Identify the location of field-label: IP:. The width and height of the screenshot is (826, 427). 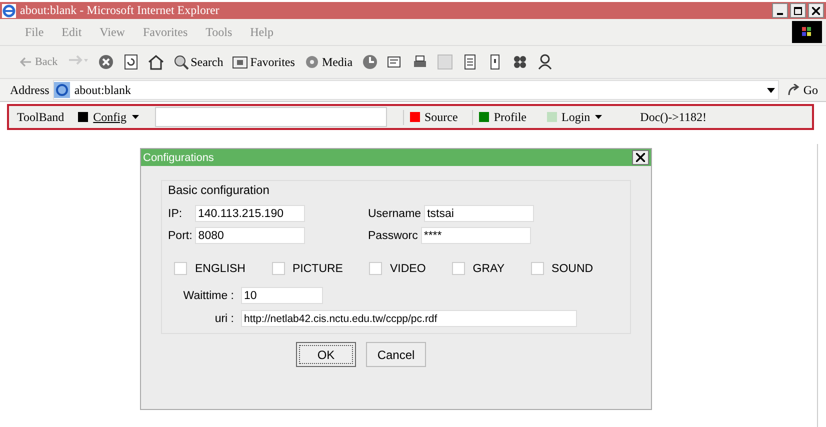
(176, 214).